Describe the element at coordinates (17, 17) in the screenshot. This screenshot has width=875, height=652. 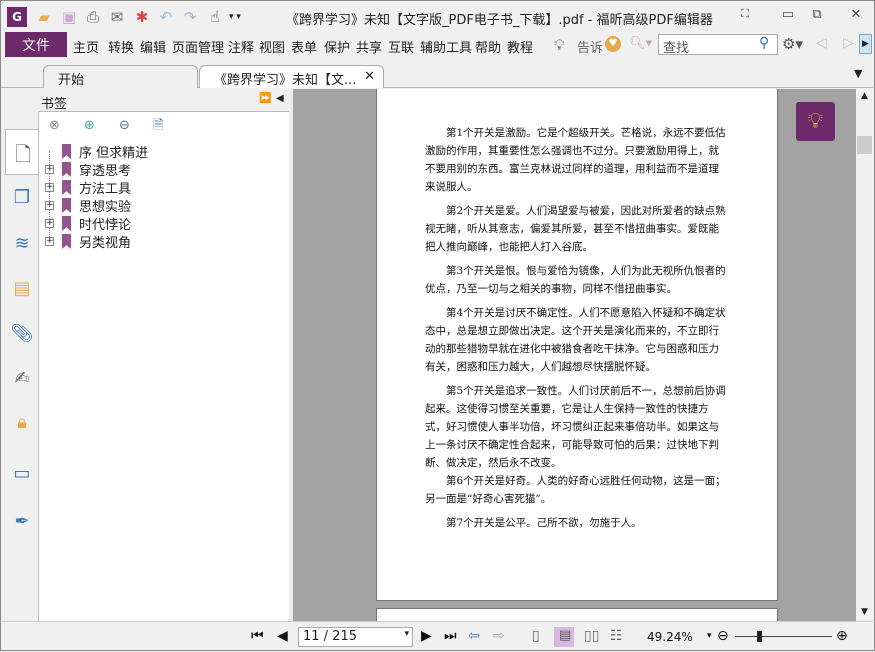
I see `app-logo-icon: G` at that location.